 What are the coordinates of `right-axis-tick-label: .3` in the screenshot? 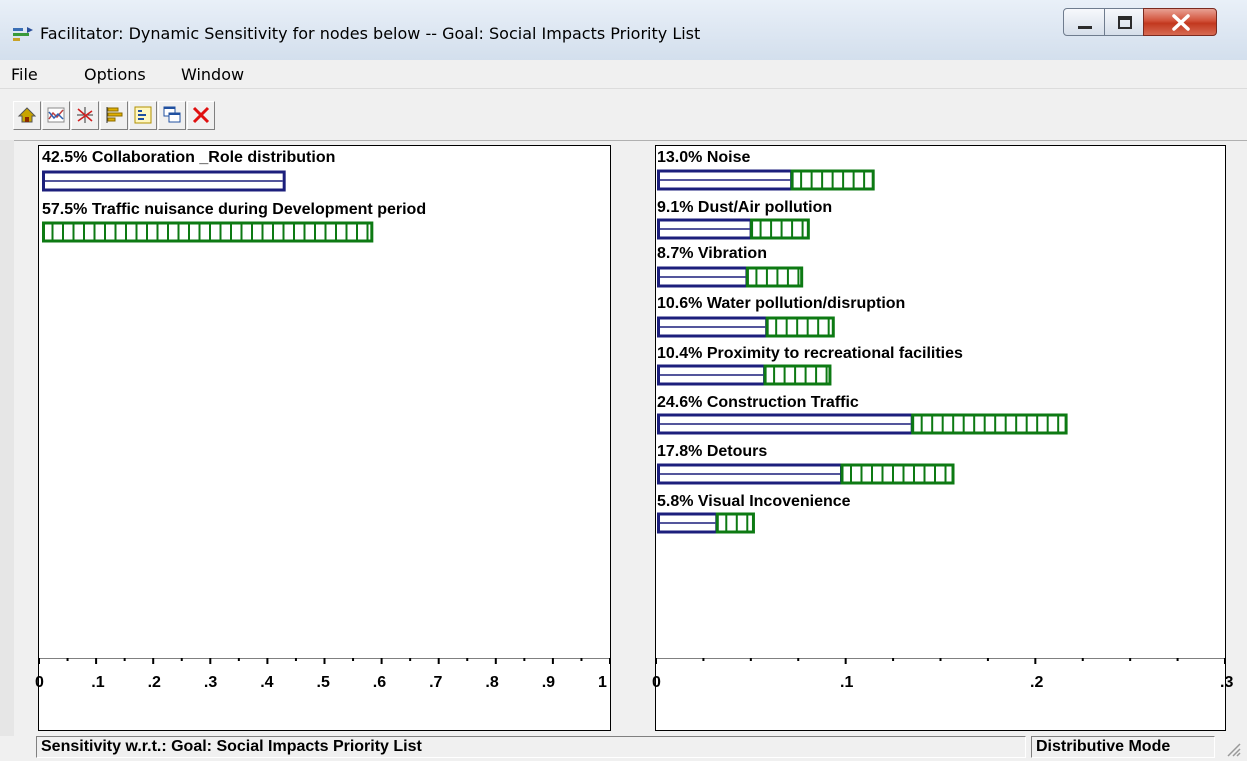 It's located at (1227, 682).